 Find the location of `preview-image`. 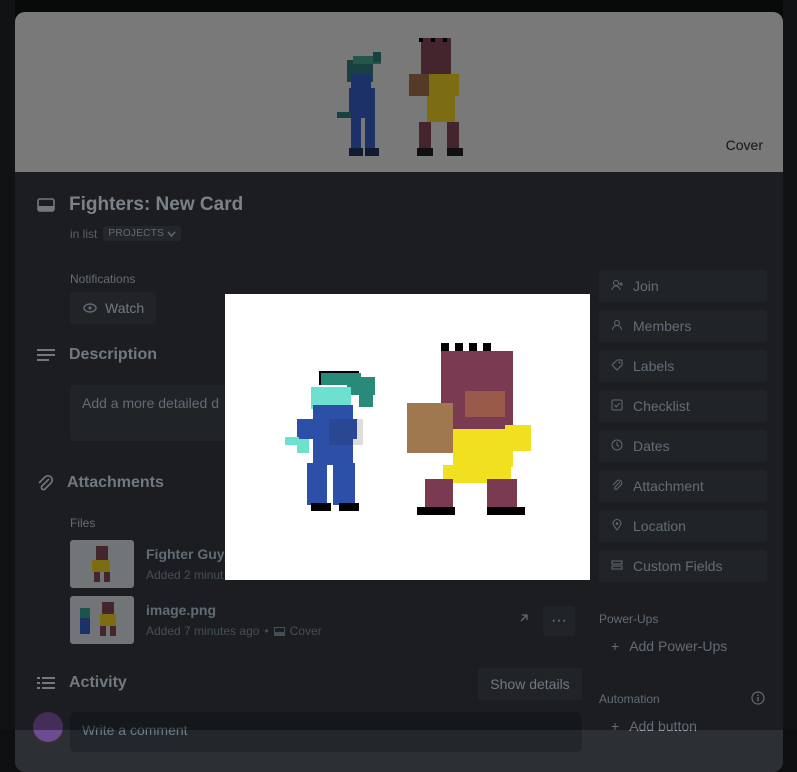

preview-image is located at coordinates (408, 429).